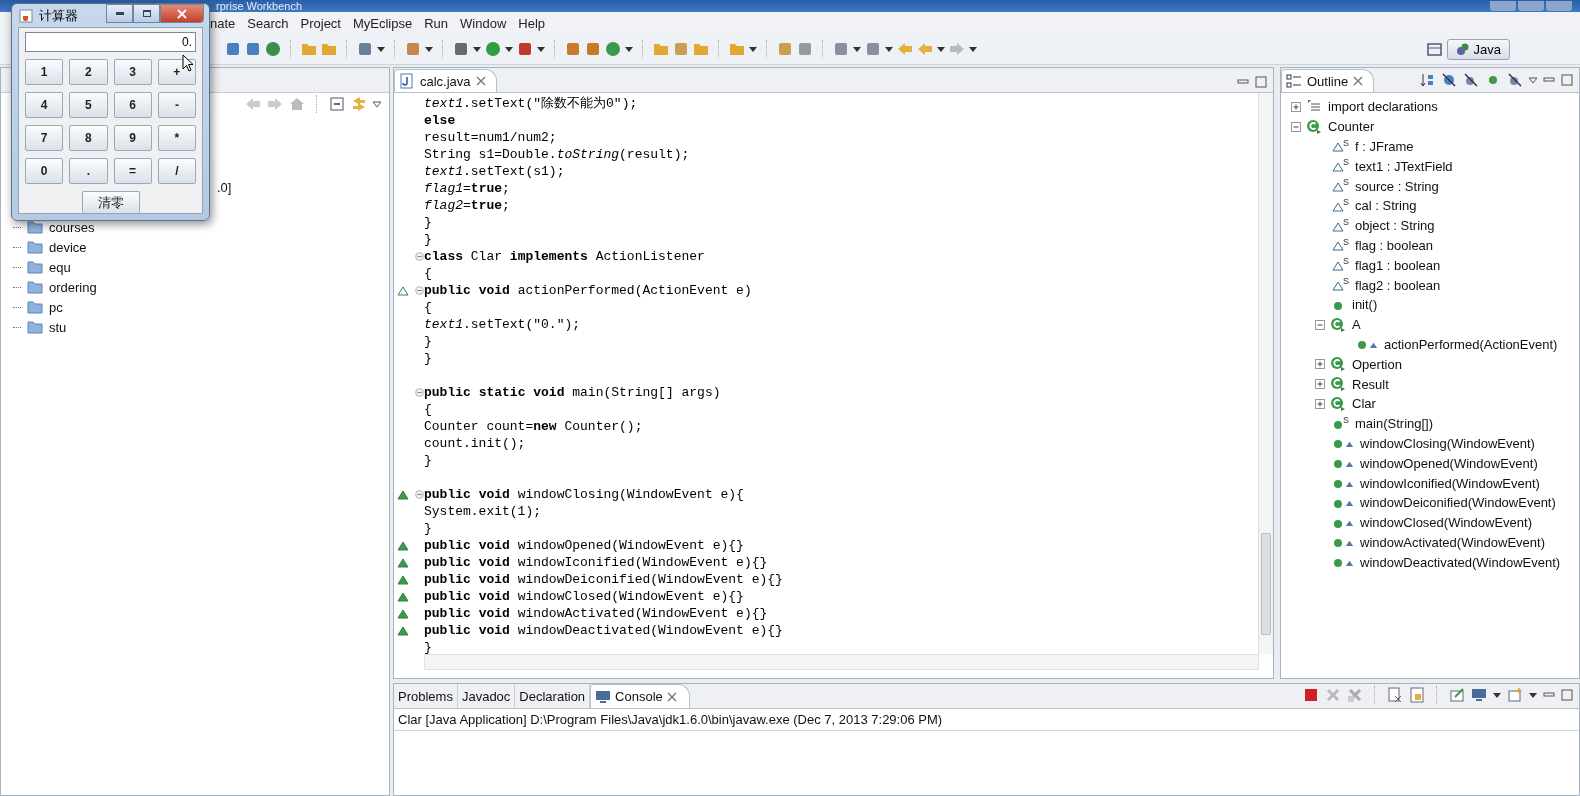  Describe the element at coordinates (132, 171) in the screenshot. I see `calculator-key: =` at that location.